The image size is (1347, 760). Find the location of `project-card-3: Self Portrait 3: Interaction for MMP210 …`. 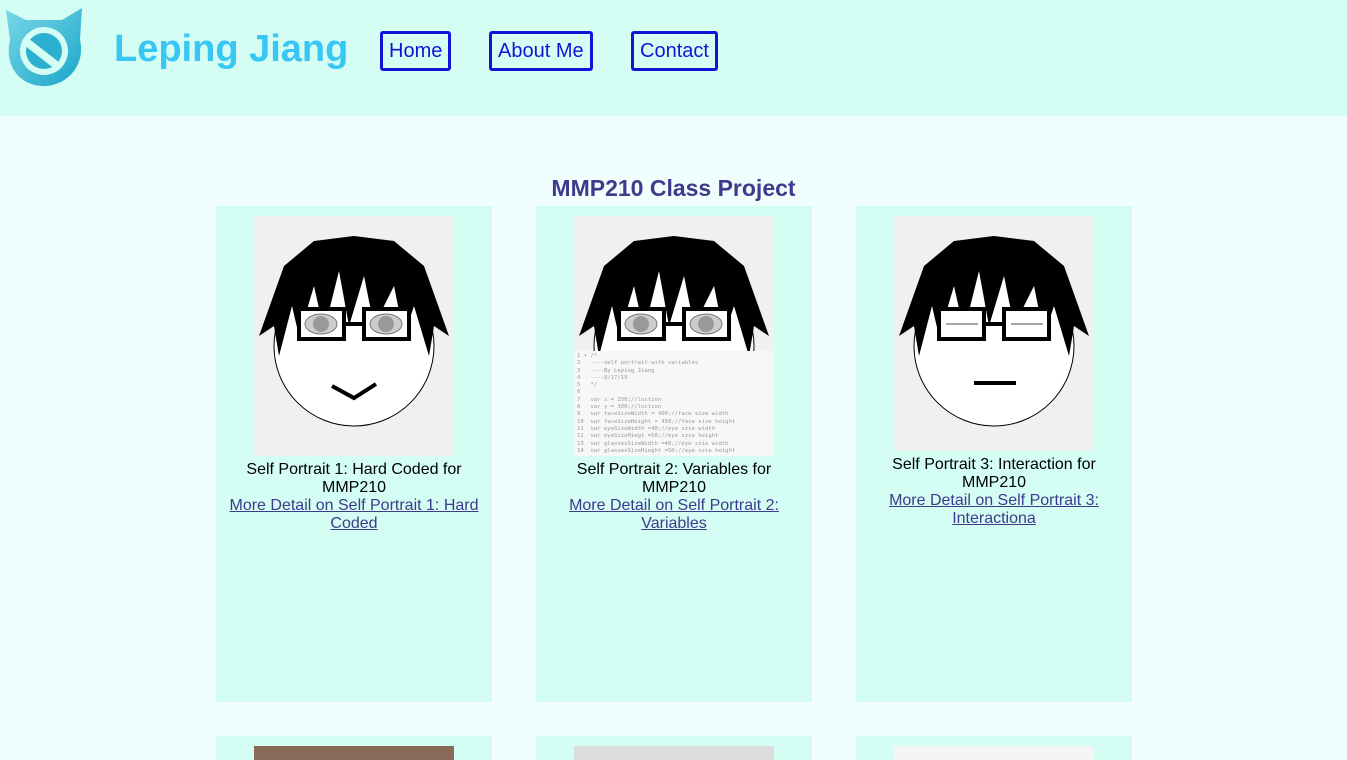

project-card-3: Self Portrait 3: Interaction for MMP210 … is located at coordinates (994, 454).